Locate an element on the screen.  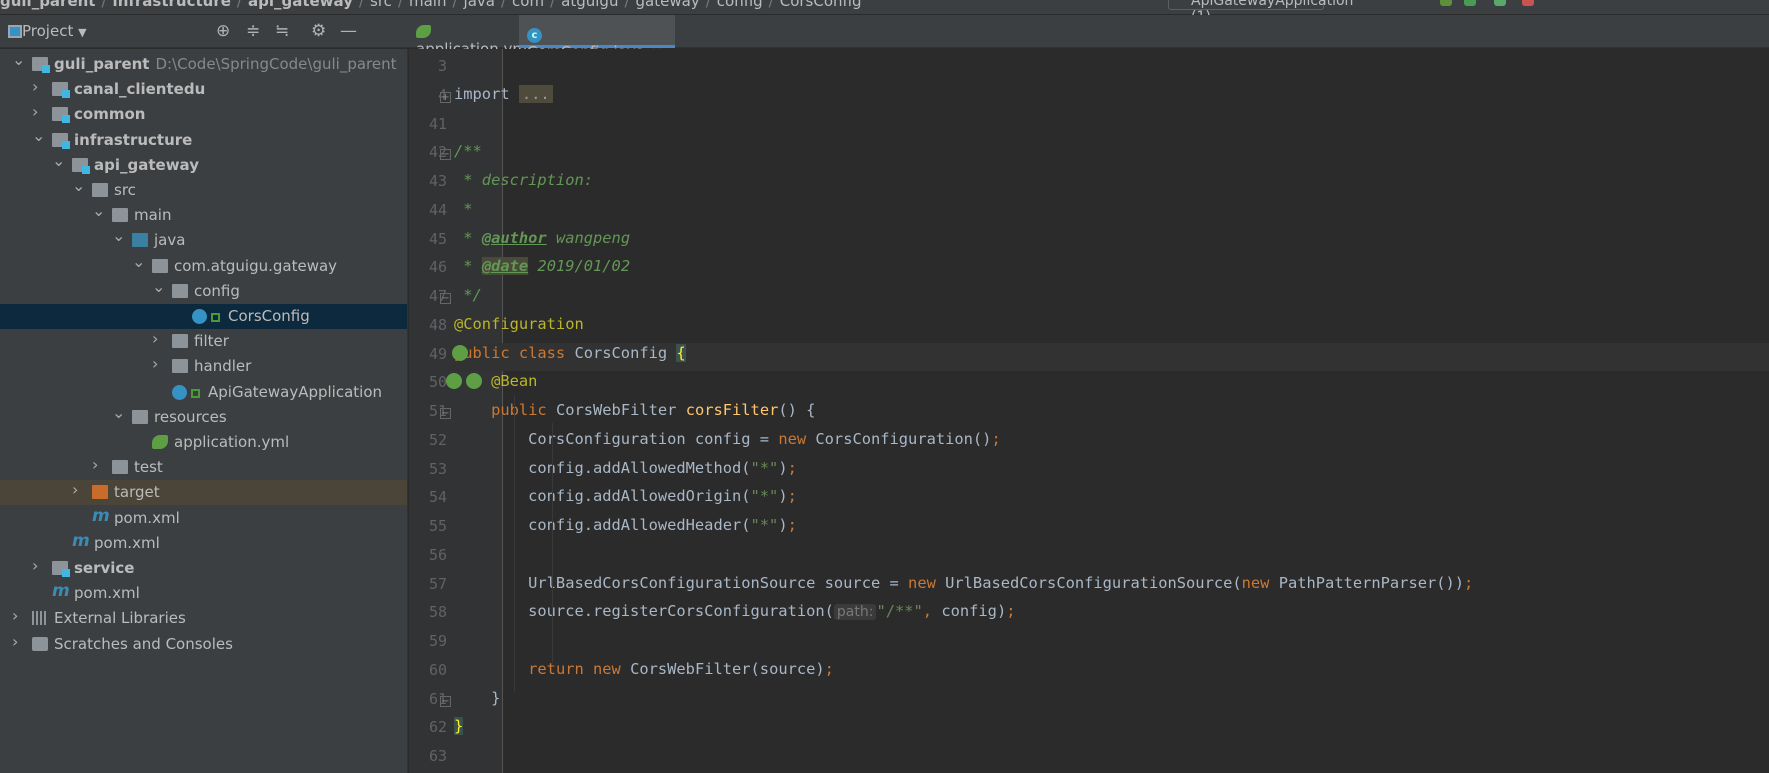
breadcrumb-item: src is located at coordinates (381, 5).